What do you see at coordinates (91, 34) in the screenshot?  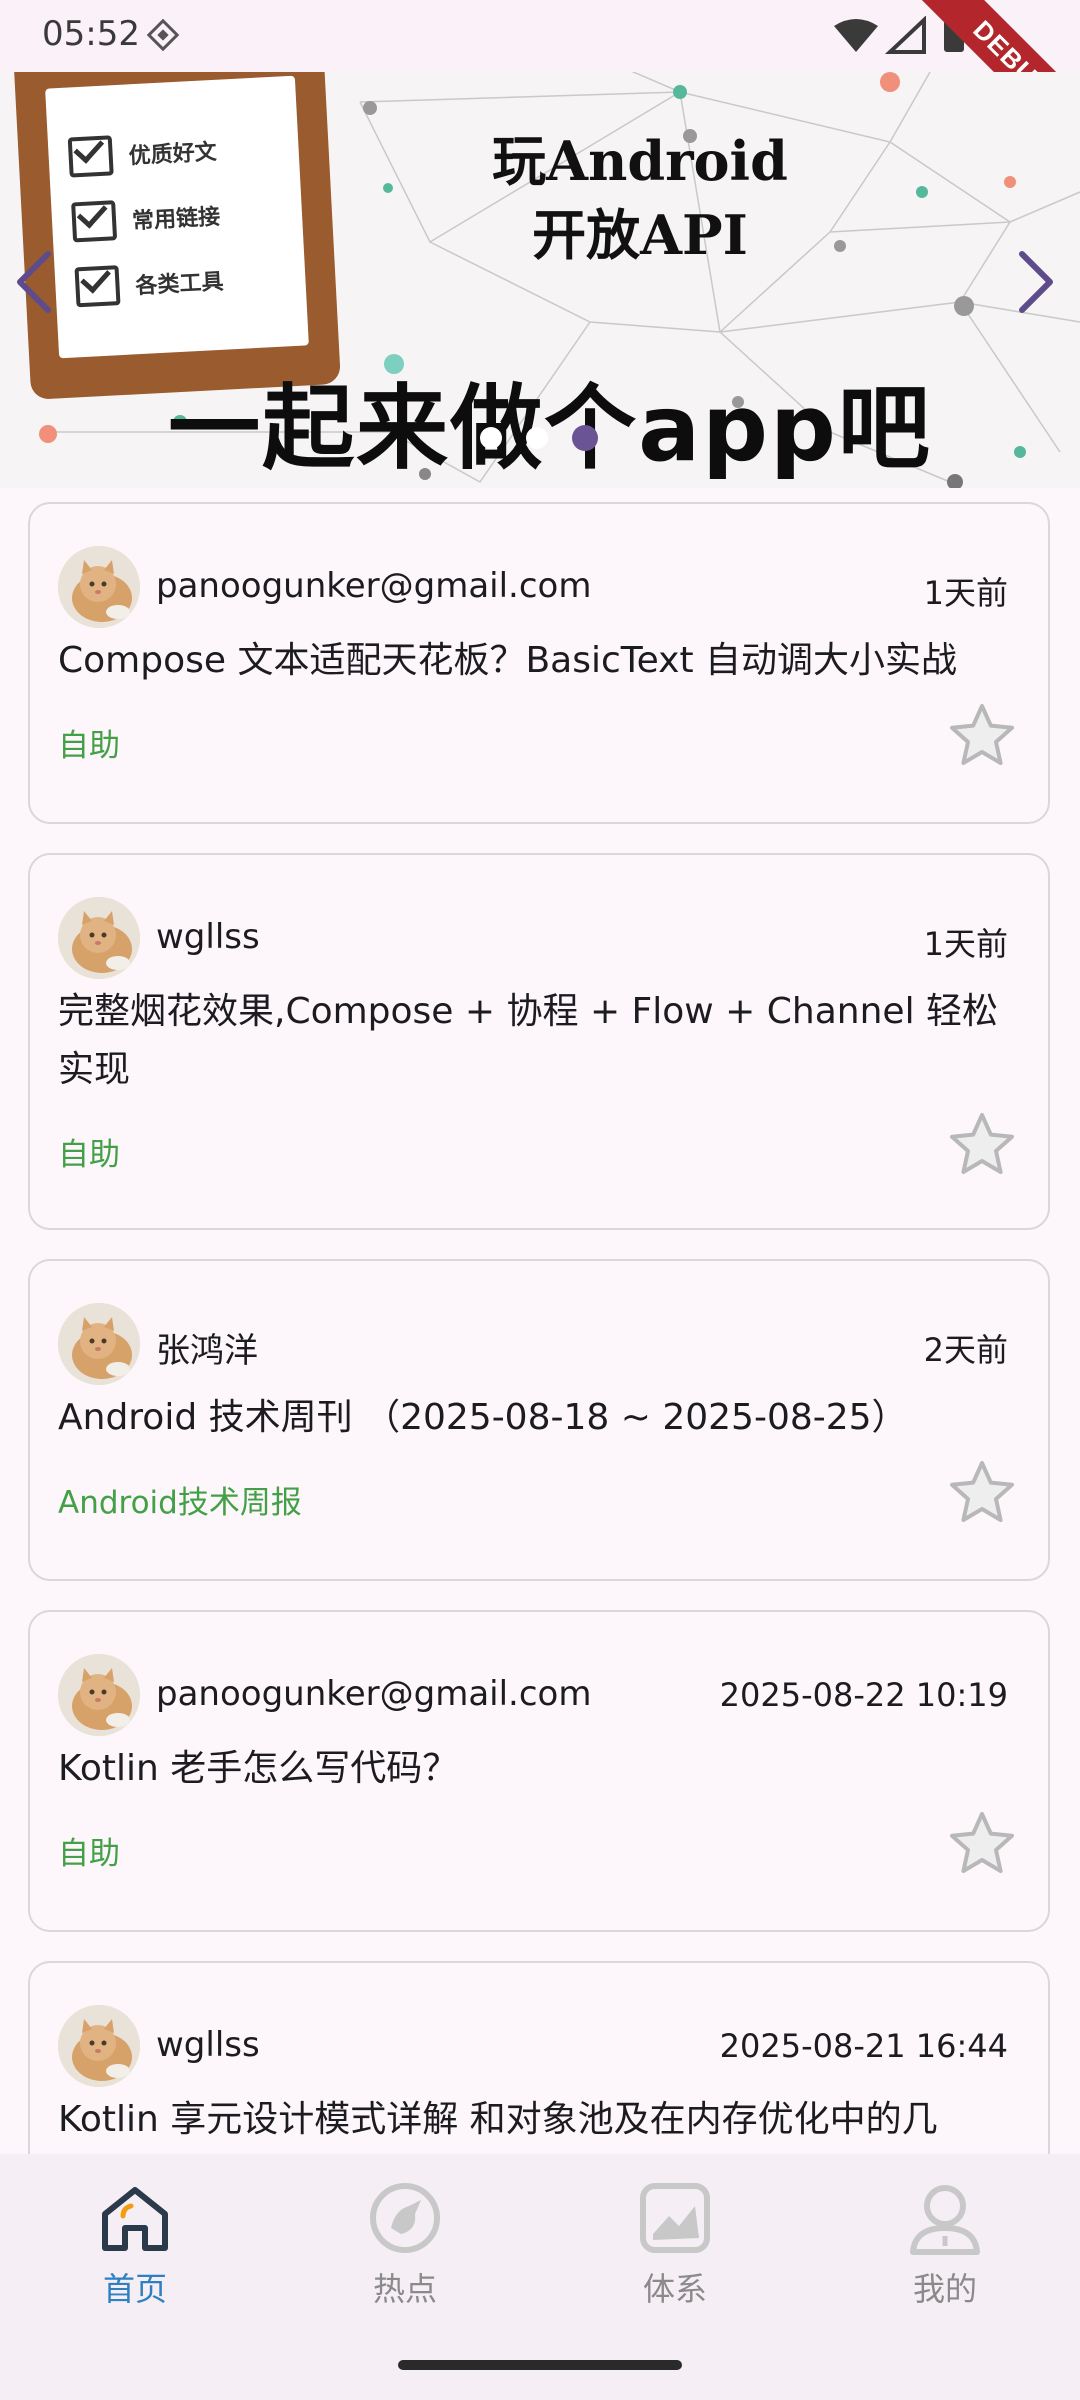 I see `status-time: 05:52` at bounding box center [91, 34].